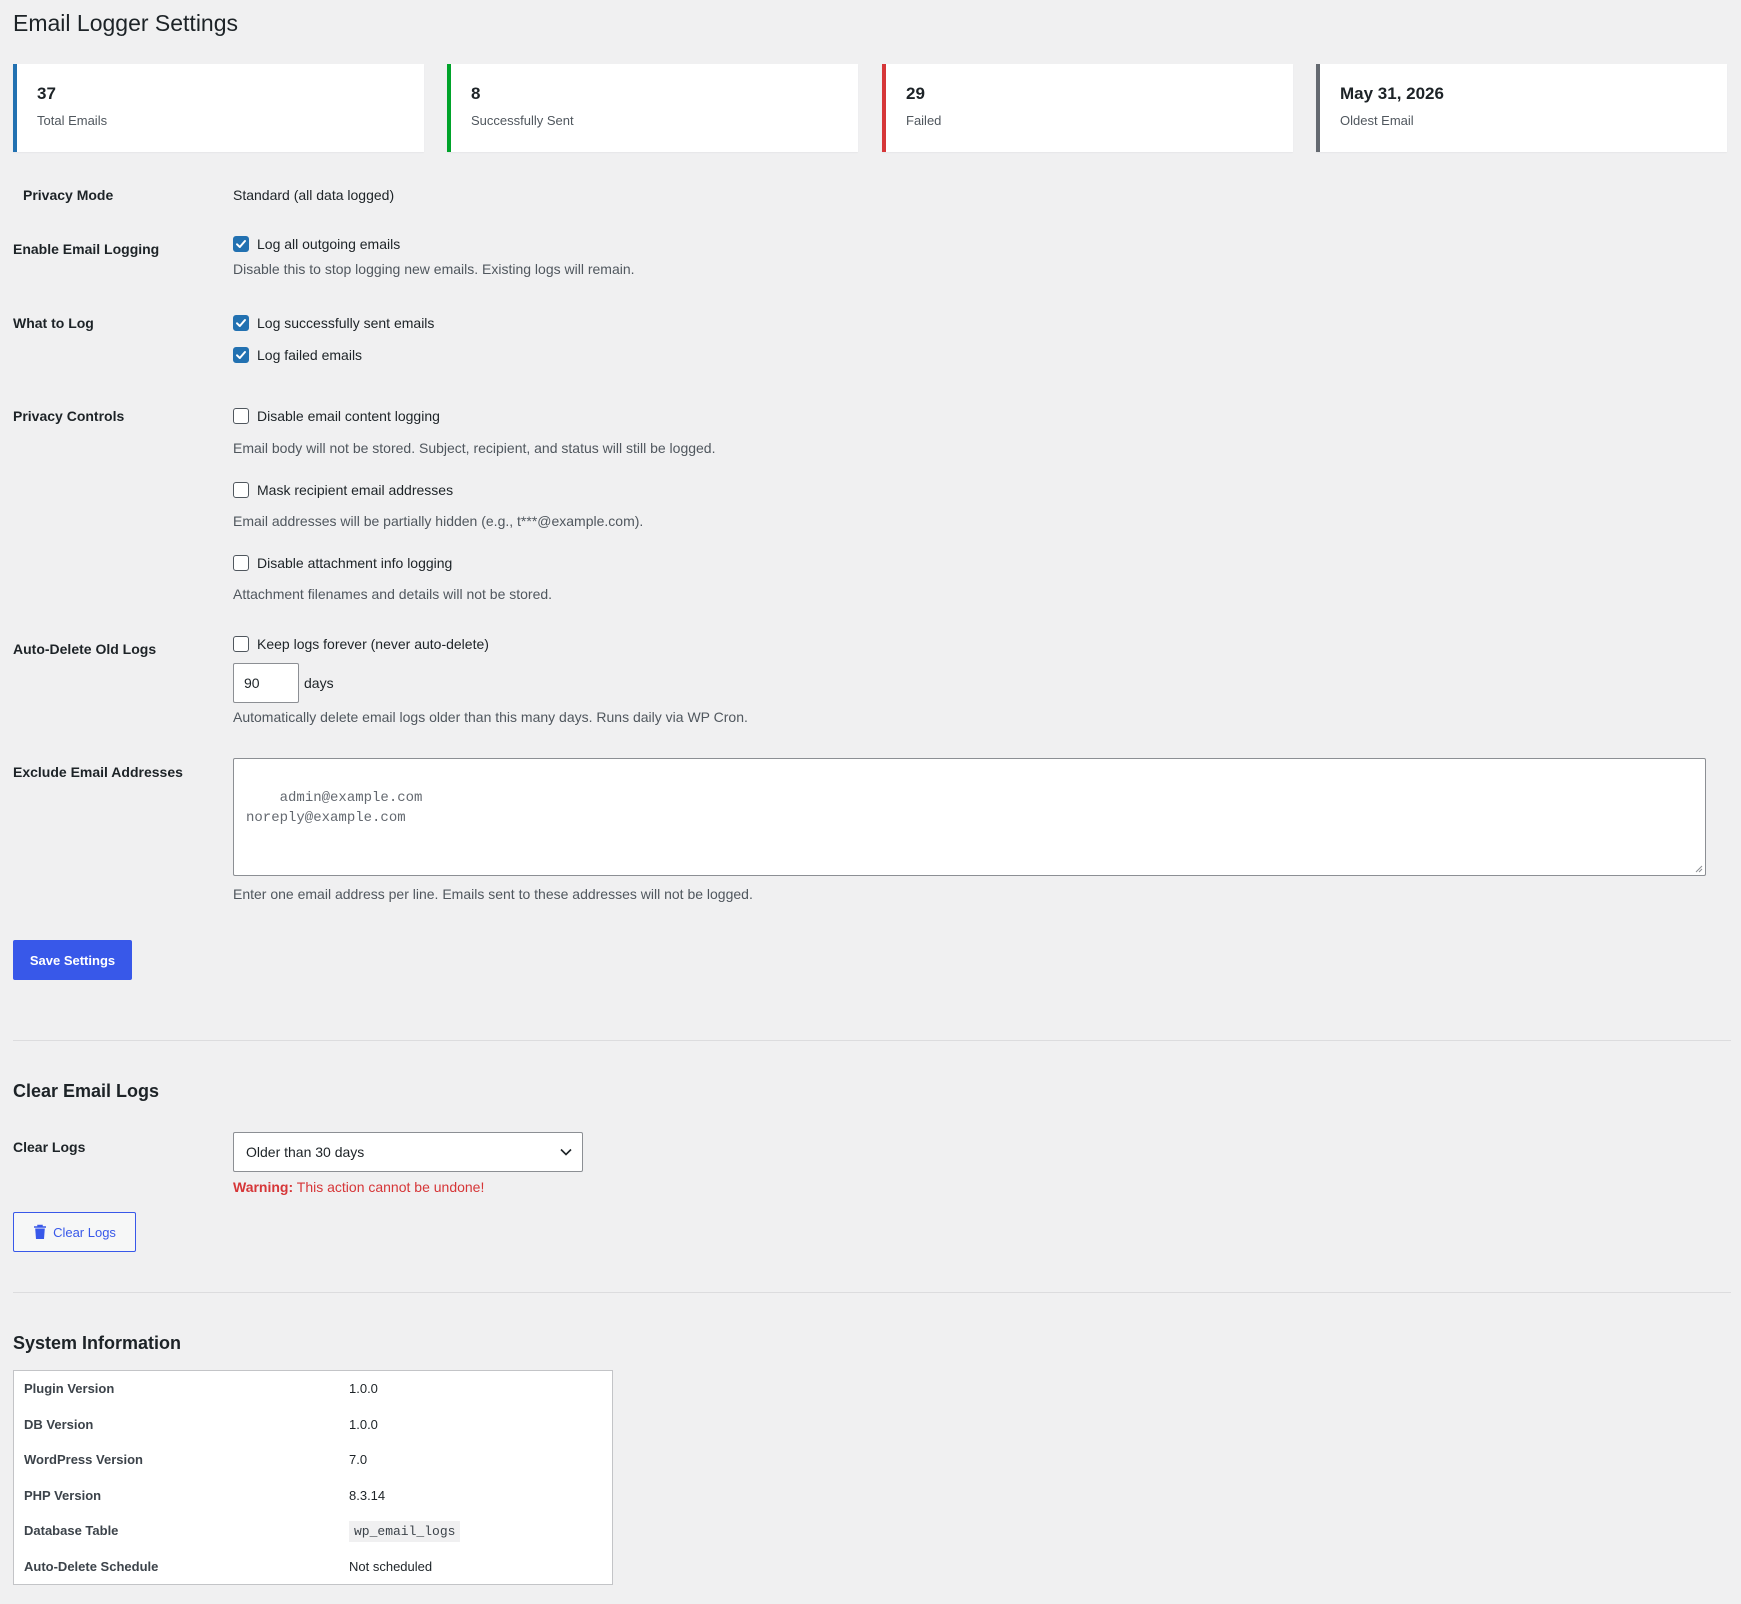 The image size is (1741, 1604). I want to click on mask-recipients-checkbox, so click(241, 490).